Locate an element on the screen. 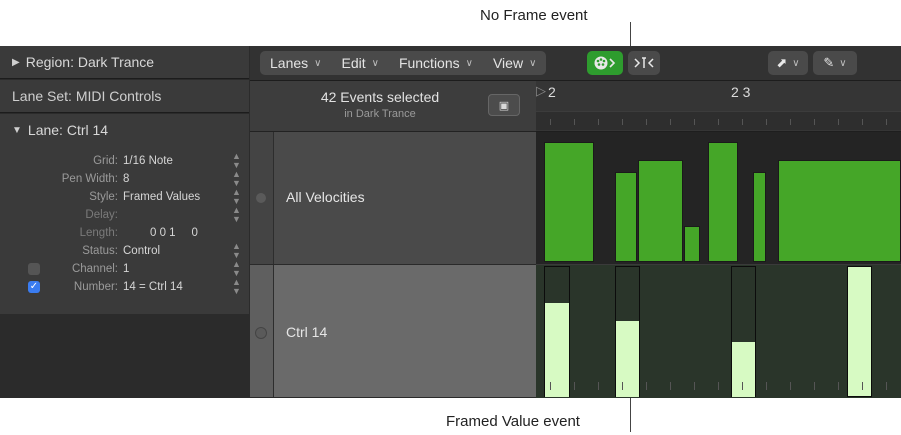 This screenshot has height=435, width=901. param-channel: Channel: 1 ▲ ▼ is located at coordinates (124, 269).